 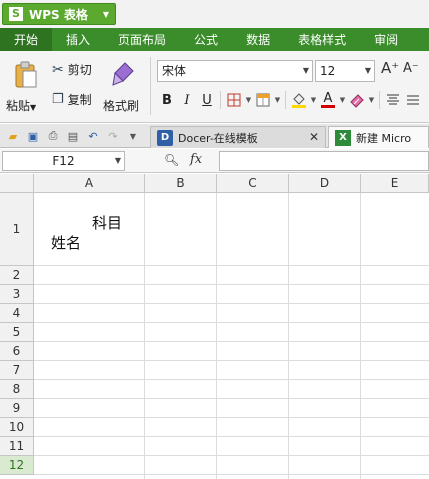 I want to click on column-header-b: B, so click(x=181, y=183).